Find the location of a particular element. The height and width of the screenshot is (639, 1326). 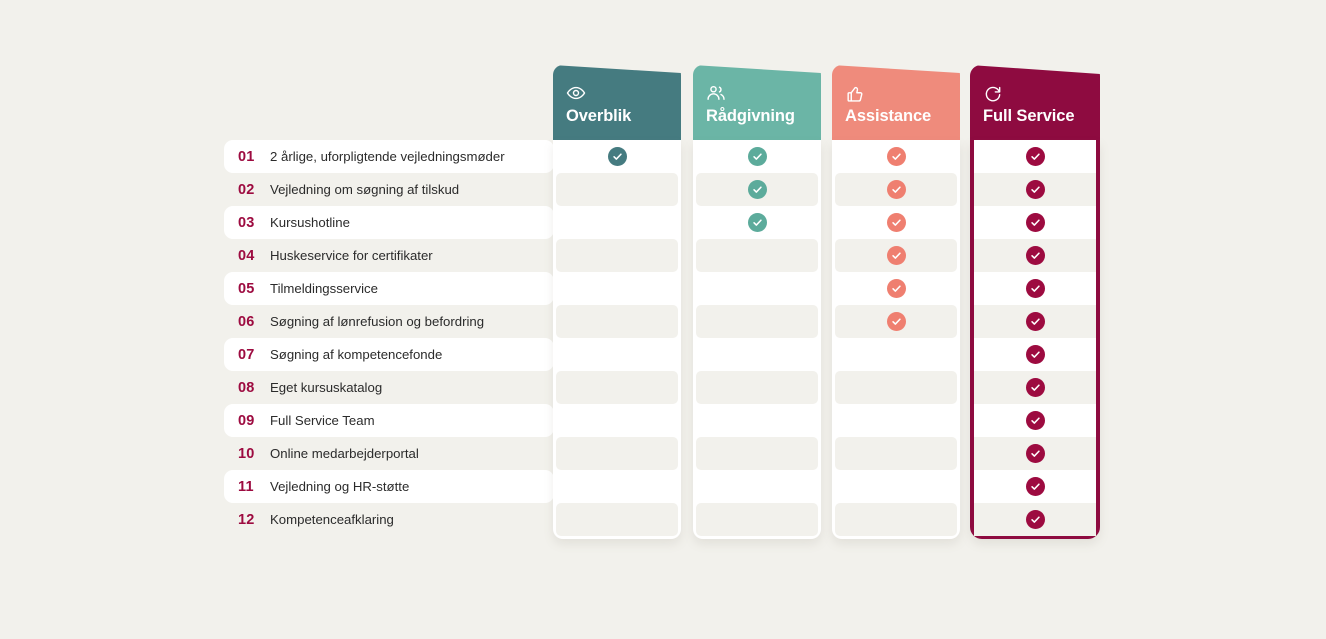

plan-header: Full Service is located at coordinates (1035, 102).